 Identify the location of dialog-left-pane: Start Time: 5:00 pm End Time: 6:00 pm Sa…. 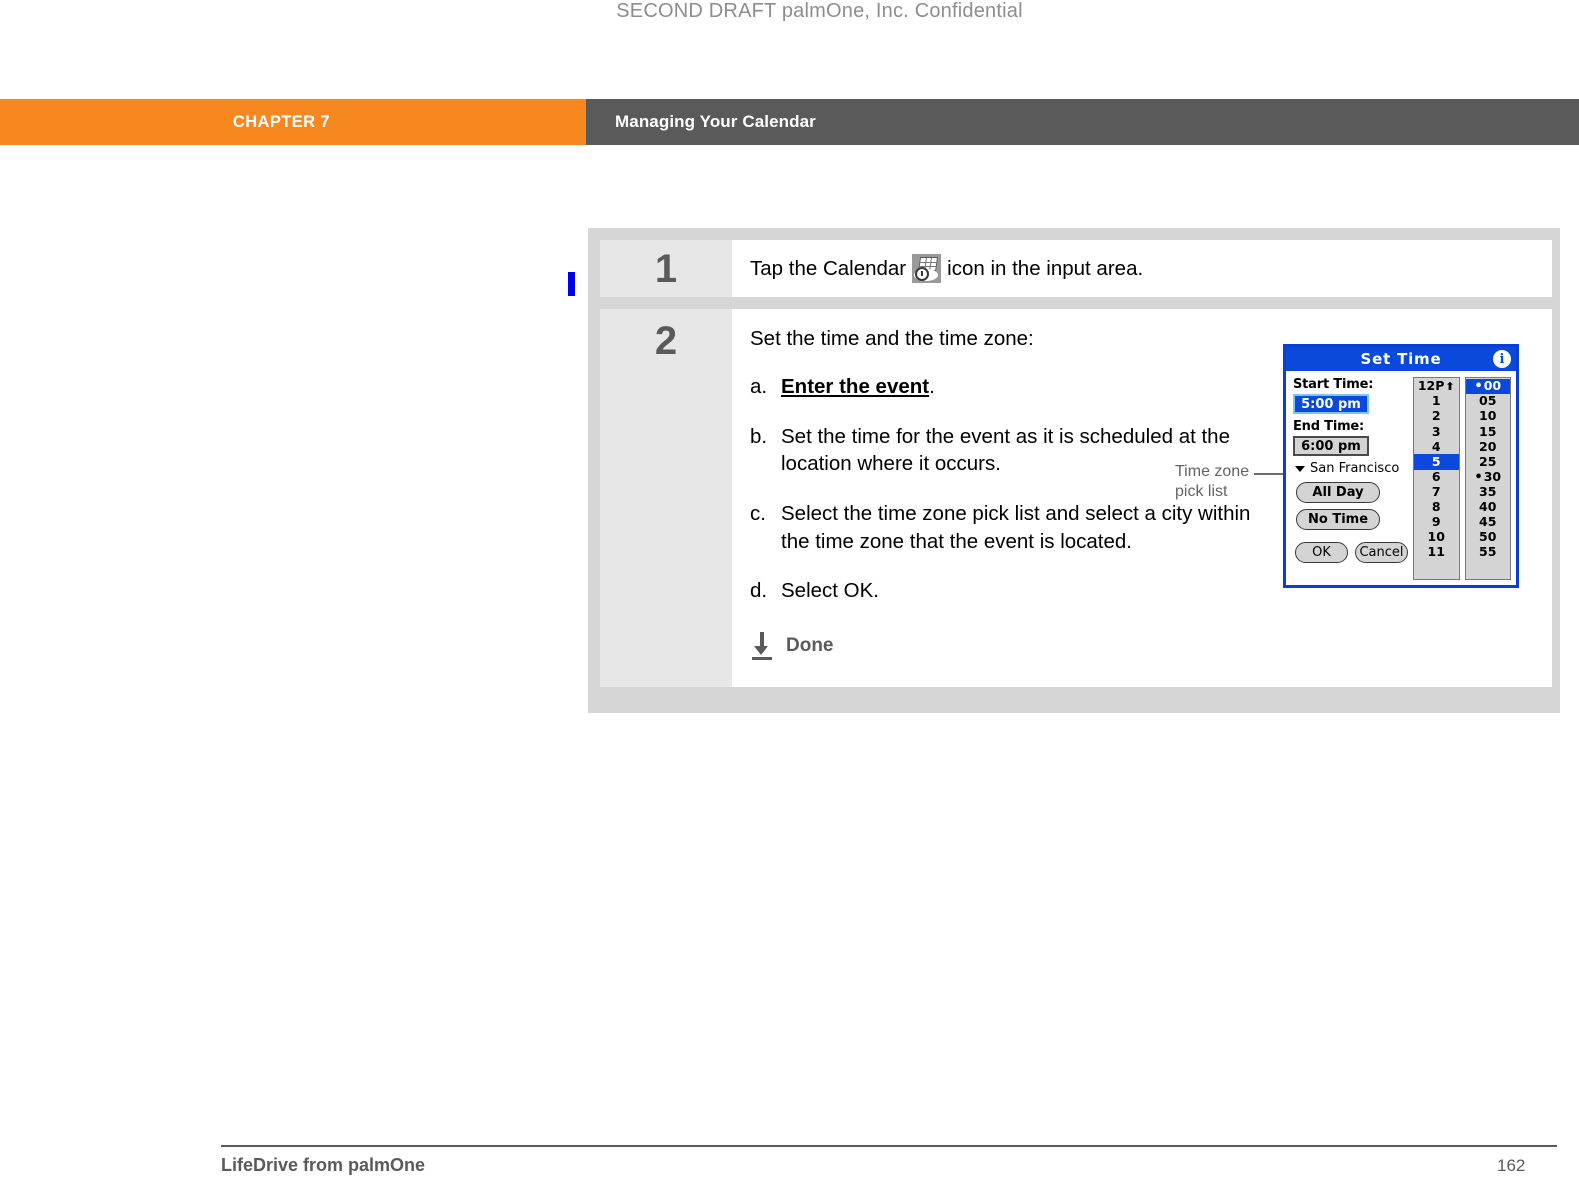
(1350, 478).